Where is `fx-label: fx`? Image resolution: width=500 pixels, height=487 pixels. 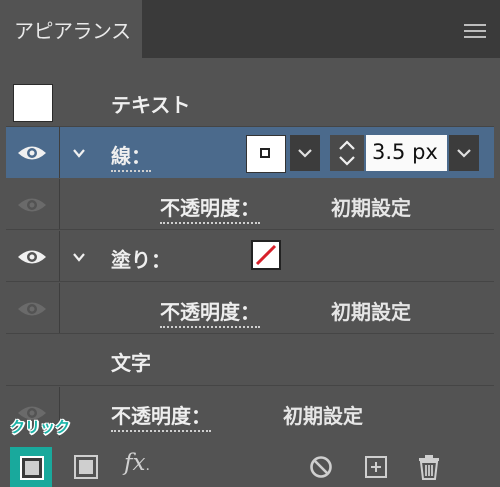
fx-label: fx is located at coordinates (135, 463).